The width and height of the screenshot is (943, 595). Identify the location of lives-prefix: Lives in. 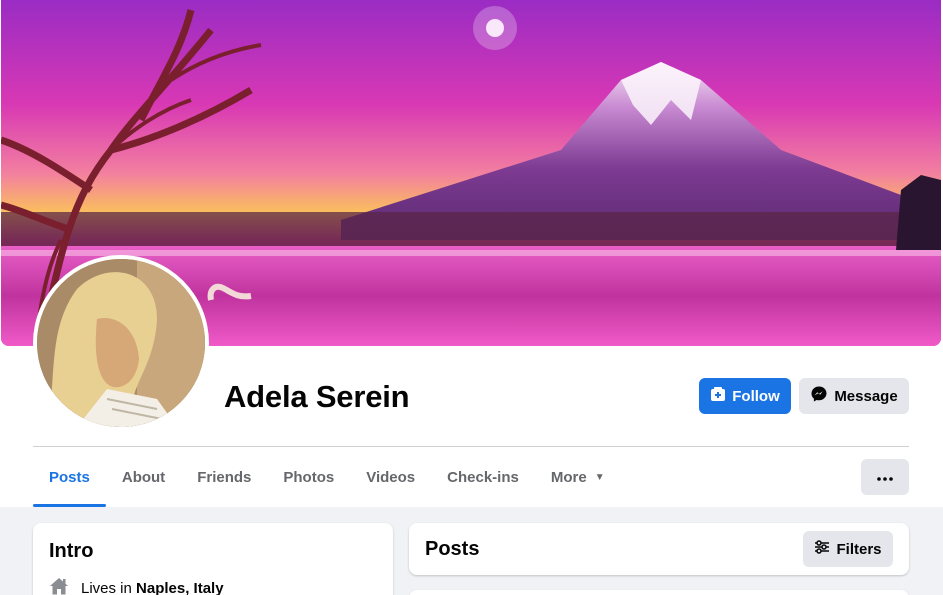
(106, 587).